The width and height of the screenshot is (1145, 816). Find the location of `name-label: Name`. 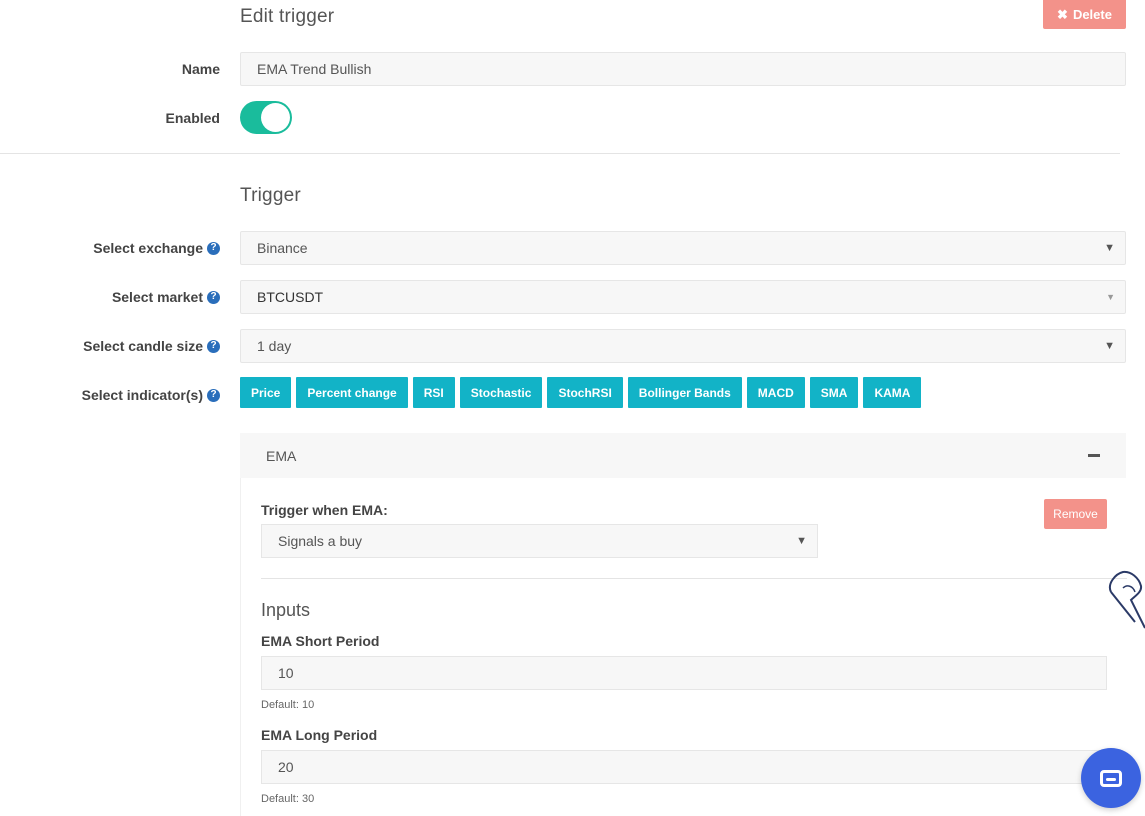

name-label: Name is located at coordinates (200, 69).